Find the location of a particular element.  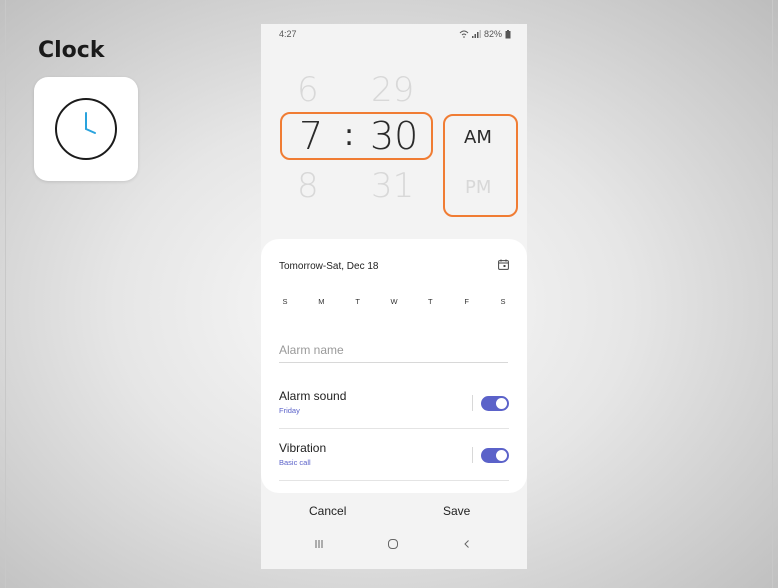

hour-next: 8 is located at coordinates (308, 186).